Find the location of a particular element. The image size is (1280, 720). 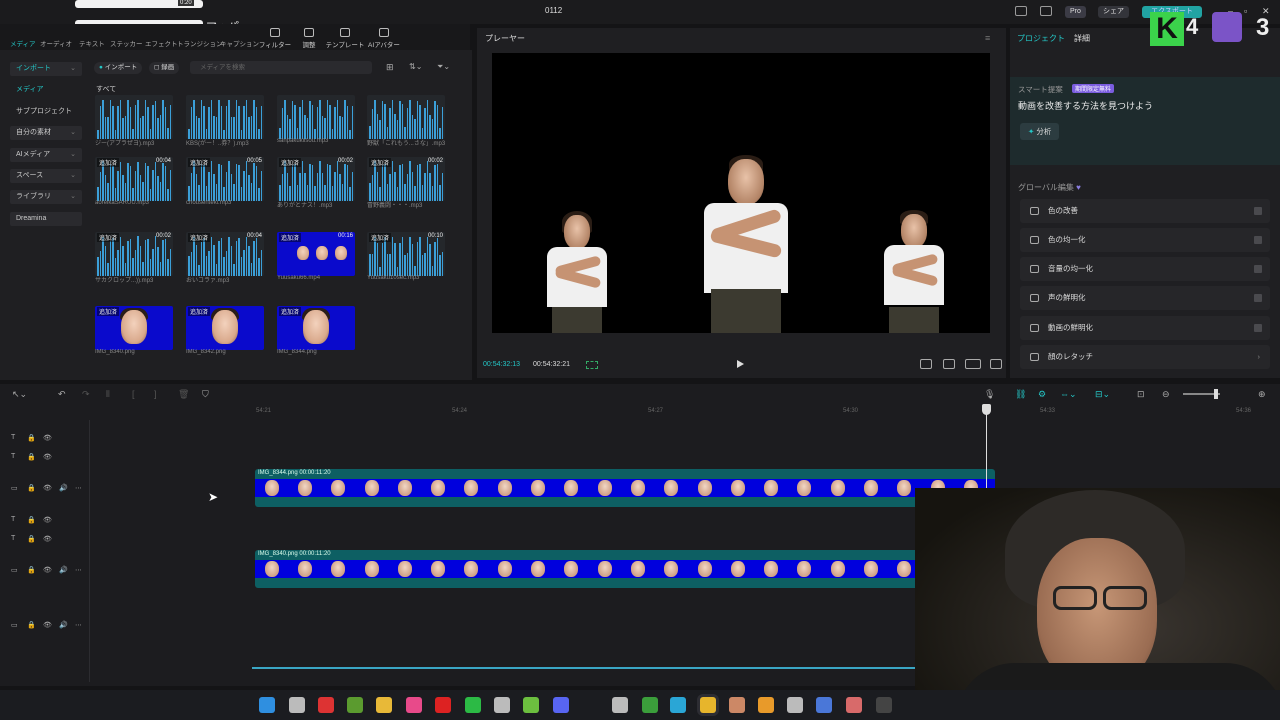

discord-icon is located at coordinates (561, 705).